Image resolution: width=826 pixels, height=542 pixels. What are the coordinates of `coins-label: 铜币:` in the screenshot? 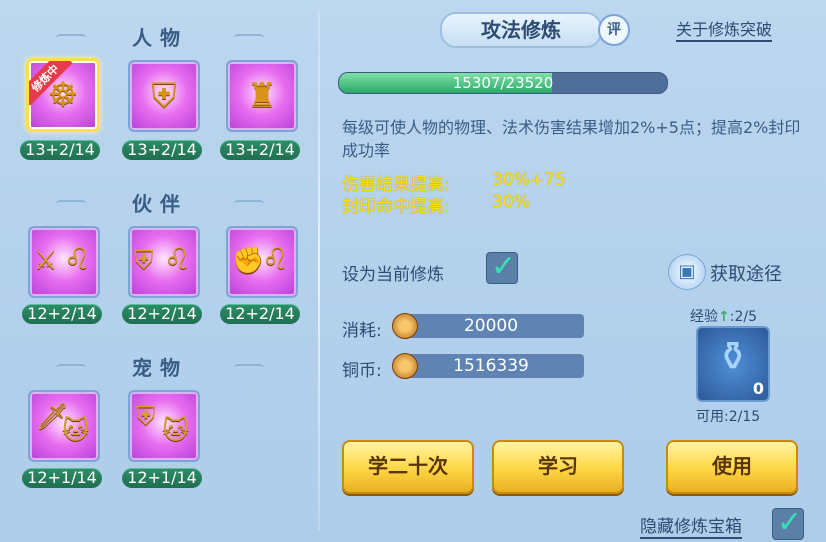 It's located at (362, 371).